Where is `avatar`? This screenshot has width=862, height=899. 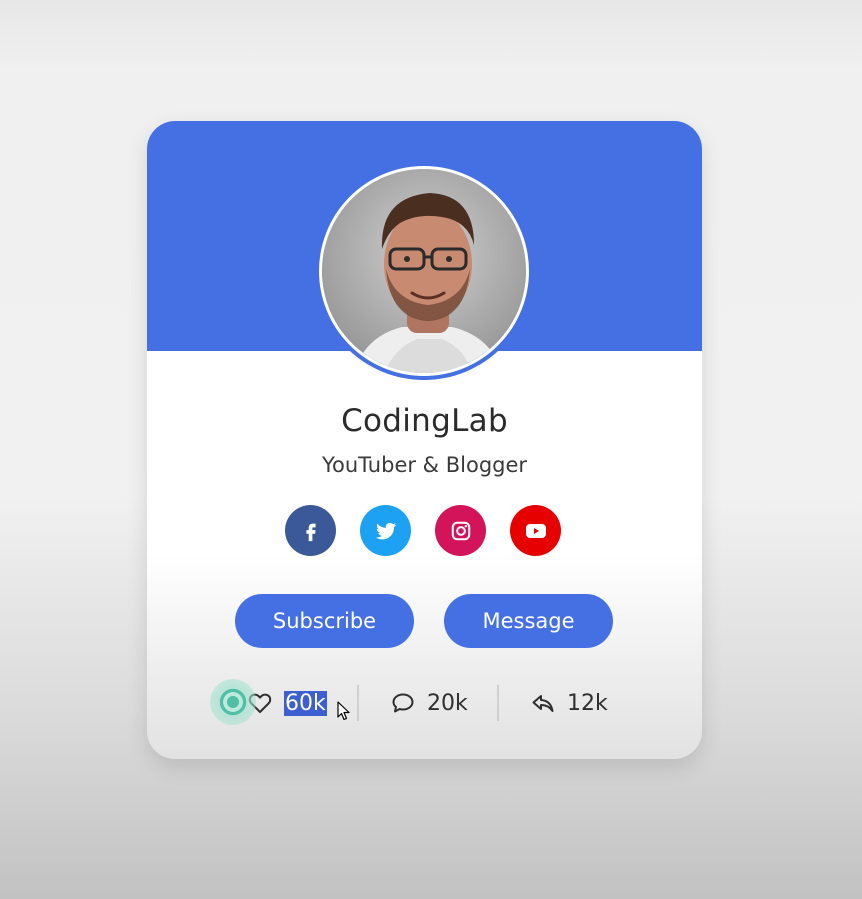
avatar is located at coordinates (424, 271).